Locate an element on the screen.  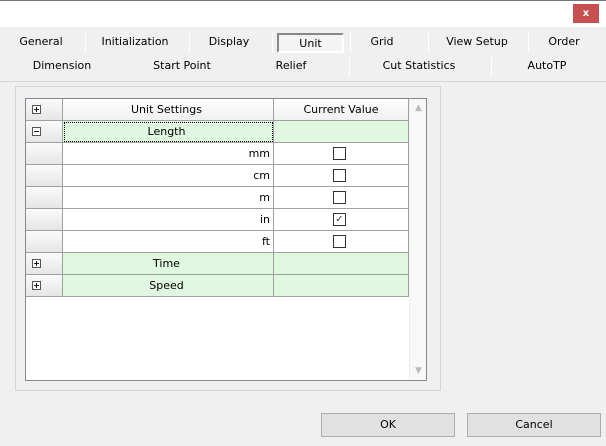
tab-unit: Unit is located at coordinates (310, 43).